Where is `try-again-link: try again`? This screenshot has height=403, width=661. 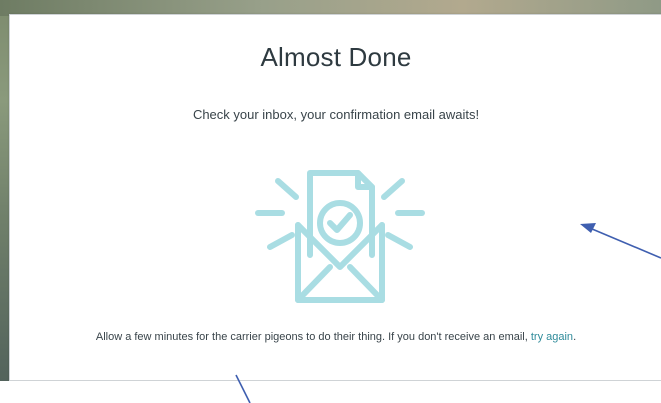 try-again-link: try again is located at coordinates (552, 337).